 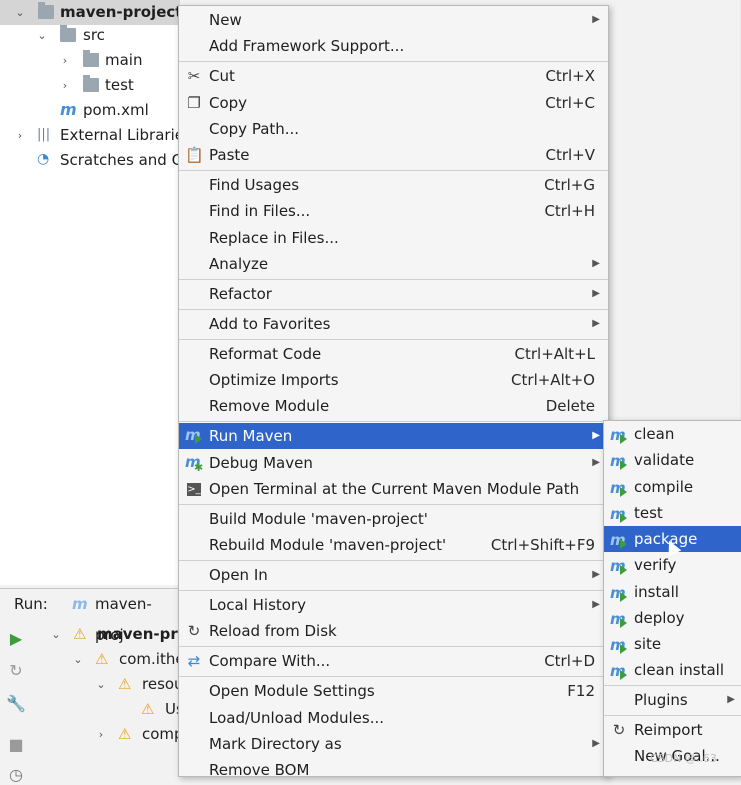 I want to click on menu-item-open-module-settings: Open Module Settings F12, so click(x=393, y=691).